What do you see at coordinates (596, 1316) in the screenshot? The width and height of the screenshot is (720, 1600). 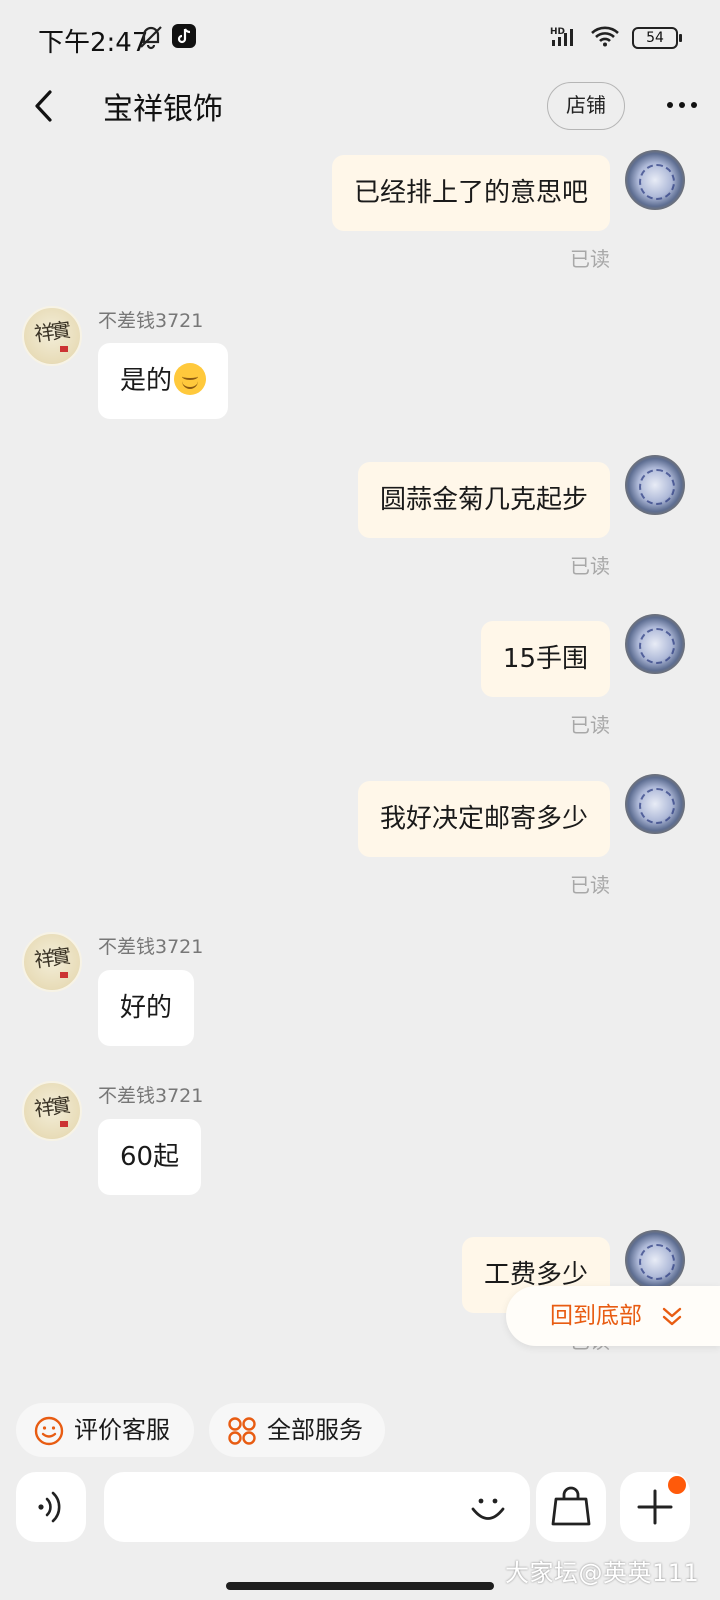 I see `scroll-to-bottom-label: 回到底部` at bounding box center [596, 1316].